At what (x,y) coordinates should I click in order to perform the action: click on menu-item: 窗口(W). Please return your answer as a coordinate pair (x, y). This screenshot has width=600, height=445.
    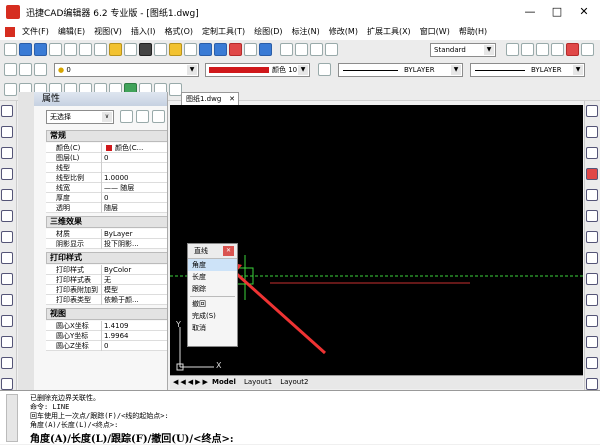
    Looking at the image, I should click on (435, 31).